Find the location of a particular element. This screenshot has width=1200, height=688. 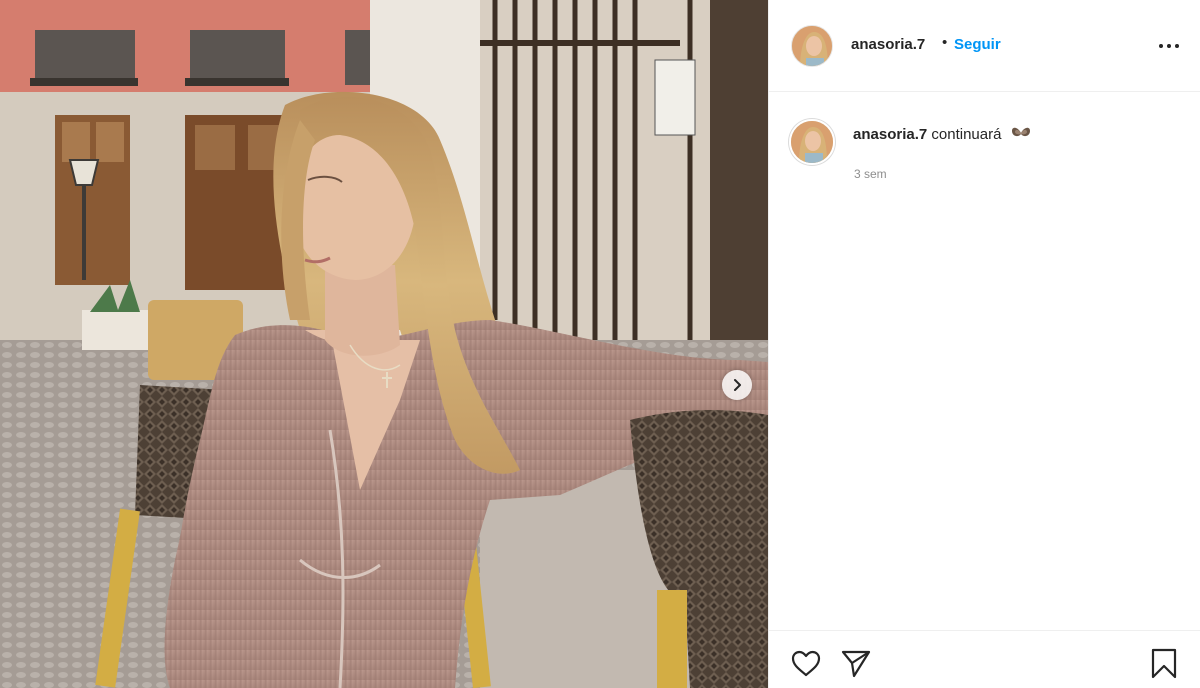

caption-username: anasoria.7 is located at coordinates (890, 134).